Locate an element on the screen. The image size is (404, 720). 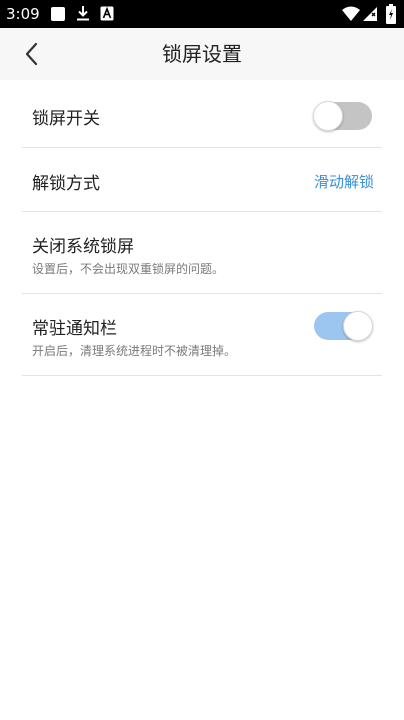
setting-row-persistent-notification: 常驻通知栏 开启后，清理系统进程时不被清理掉。 is located at coordinates (202, 335).